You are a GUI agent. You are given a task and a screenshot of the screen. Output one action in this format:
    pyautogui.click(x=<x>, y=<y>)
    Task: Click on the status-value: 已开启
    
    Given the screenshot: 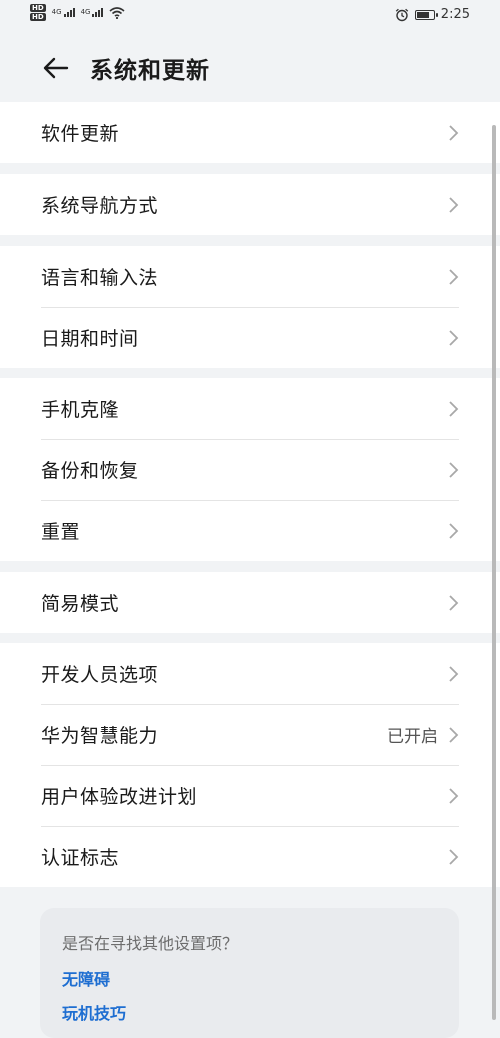 What is the action you would take?
    pyautogui.click(x=412, y=737)
    